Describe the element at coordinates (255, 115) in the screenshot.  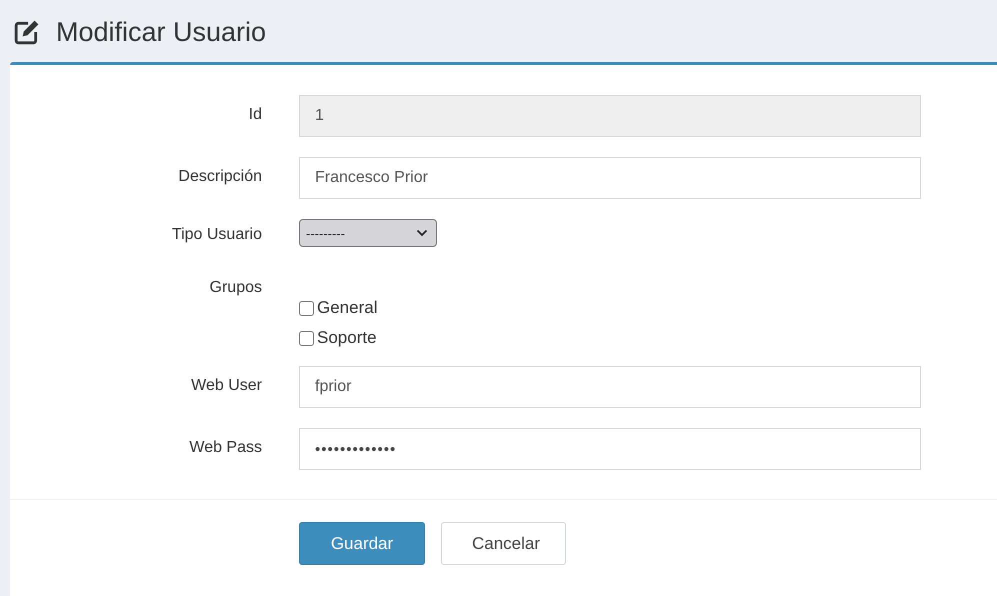
I see `field-label: Id` at that location.